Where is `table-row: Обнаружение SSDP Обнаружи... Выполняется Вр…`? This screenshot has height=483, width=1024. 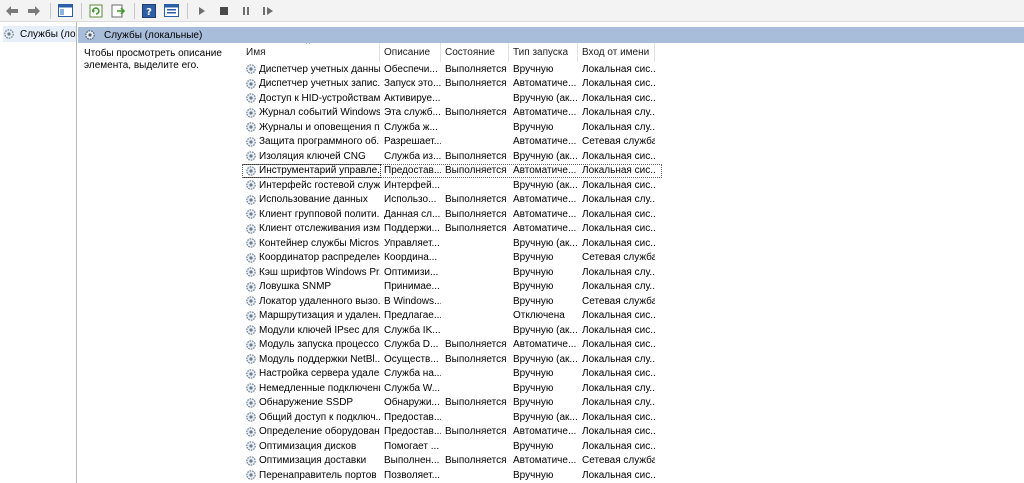
table-row: Обнаружение SSDP Обнаружи... Выполняется Вр… is located at coordinates (452, 403).